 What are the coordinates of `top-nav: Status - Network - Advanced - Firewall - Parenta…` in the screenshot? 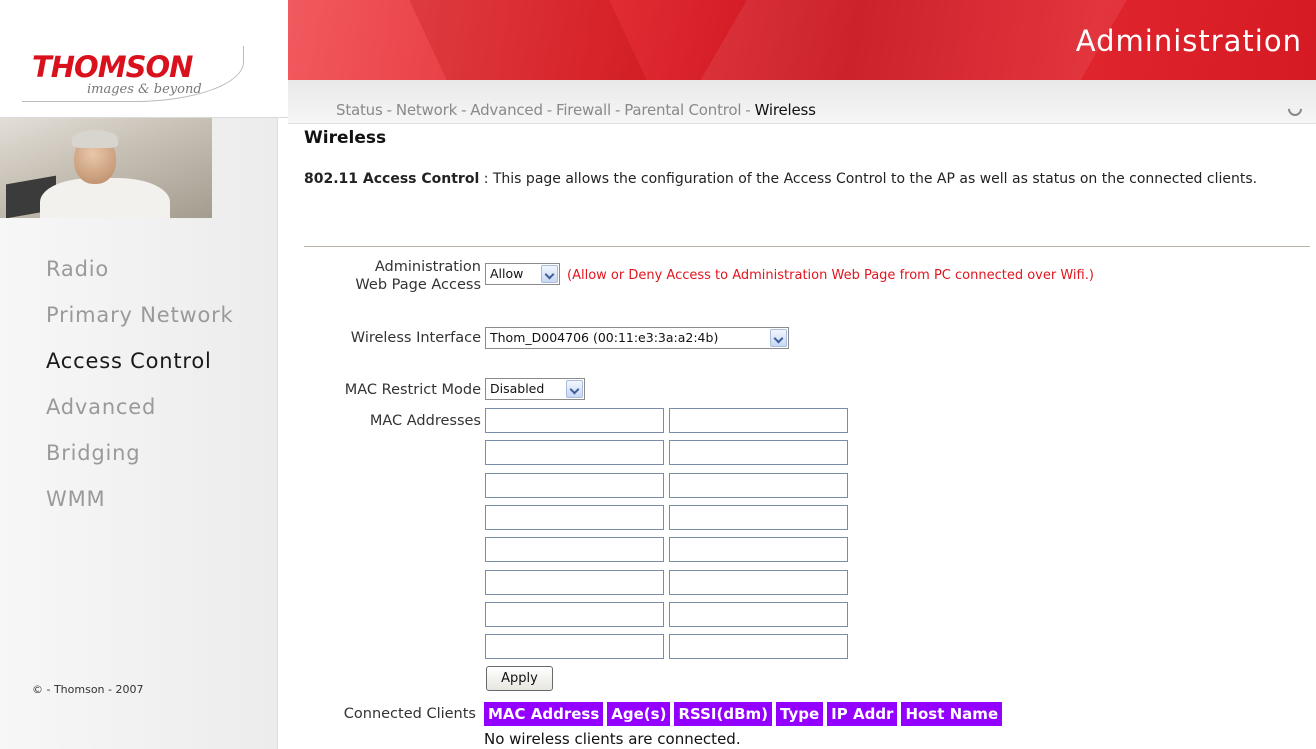 It's located at (802, 102).